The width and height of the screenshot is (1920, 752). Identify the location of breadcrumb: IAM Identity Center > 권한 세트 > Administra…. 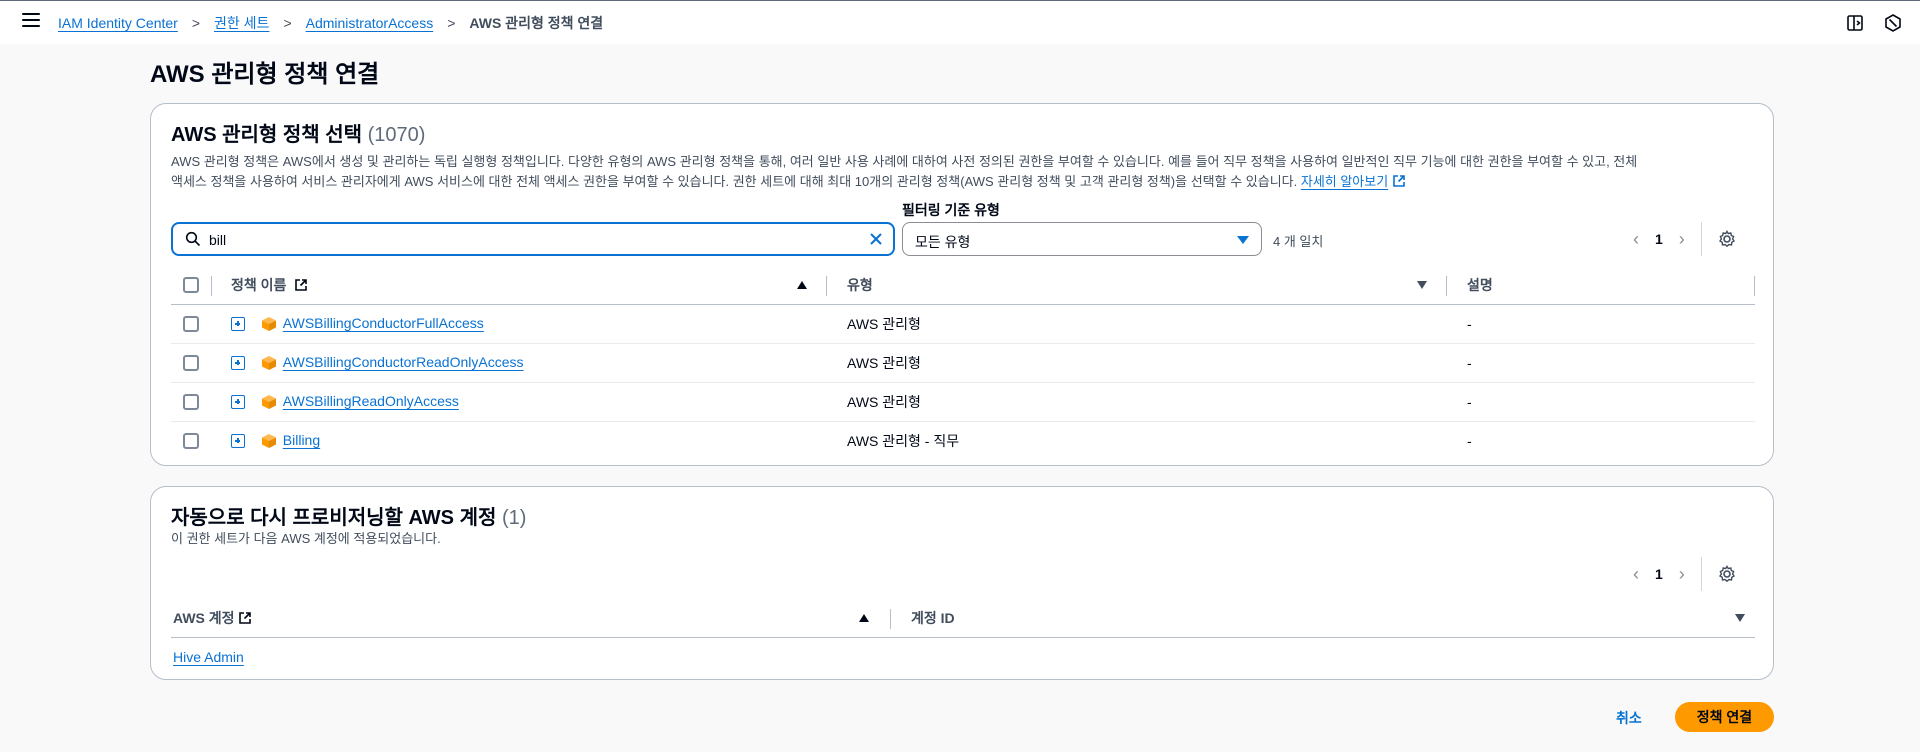
(330, 23).